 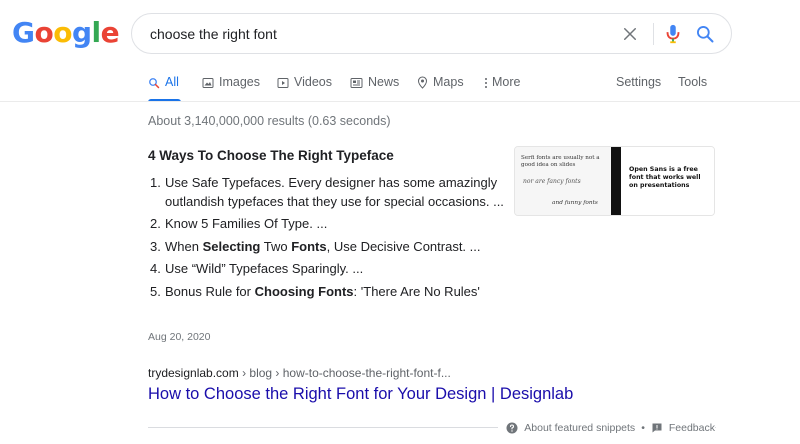 What do you see at coordinates (657, 428) in the screenshot?
I see `feedback-icon` at bounding box center [657, 428].